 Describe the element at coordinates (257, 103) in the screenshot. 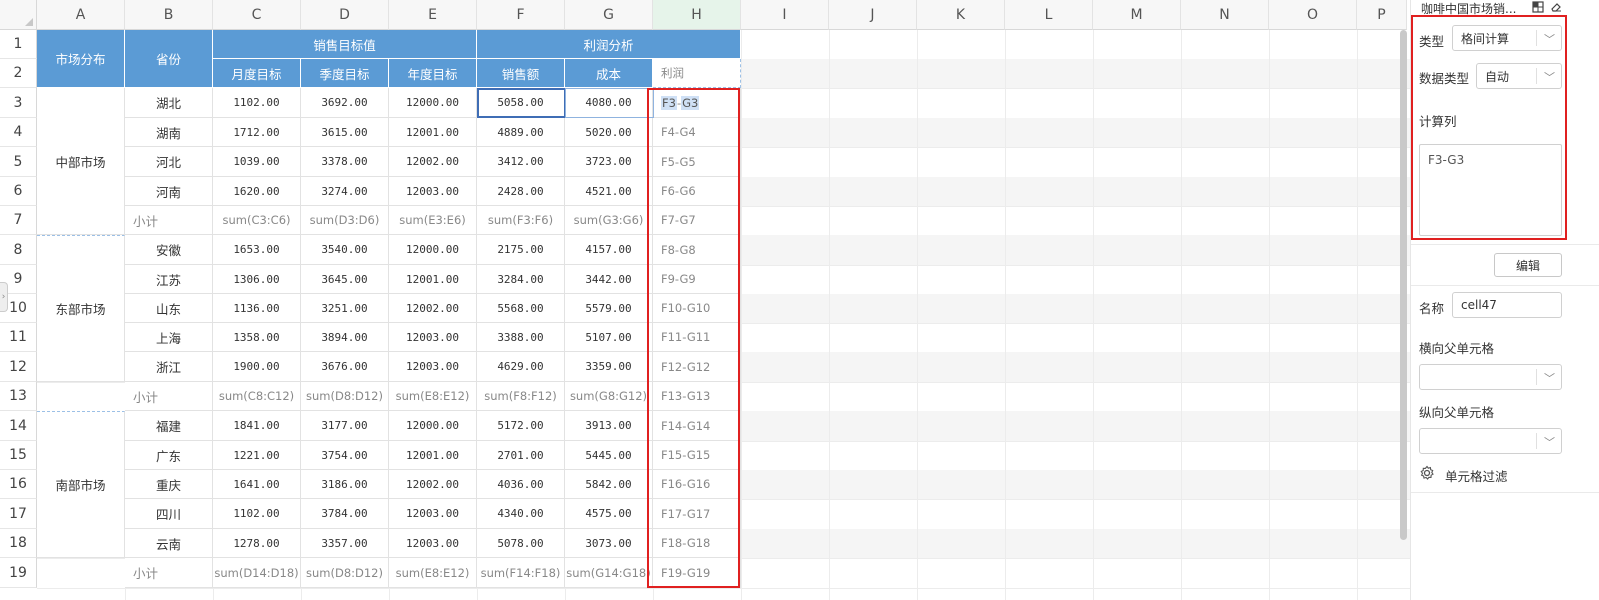

I see `cell-c3: 1102.00` at that location.